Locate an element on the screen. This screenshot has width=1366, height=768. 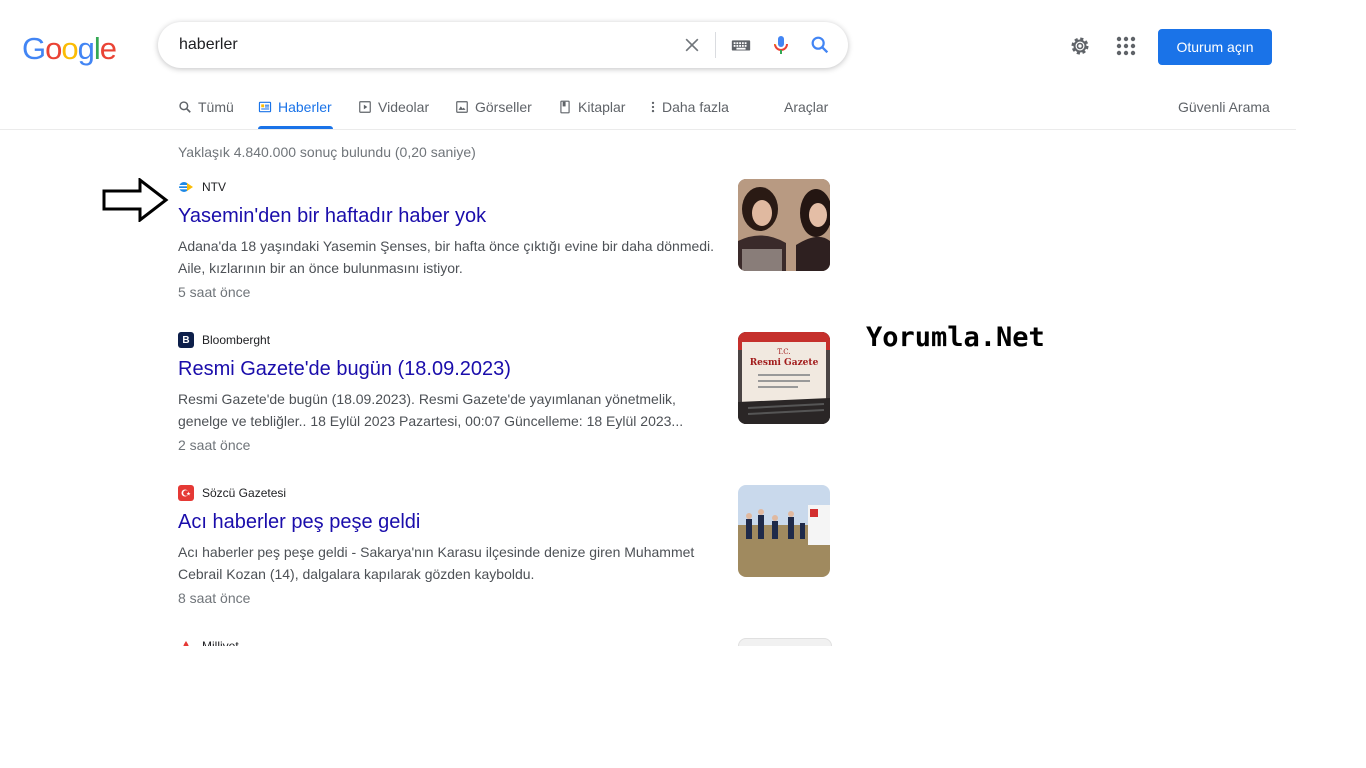
source-name: NTV is located at coordinates (214, 187).